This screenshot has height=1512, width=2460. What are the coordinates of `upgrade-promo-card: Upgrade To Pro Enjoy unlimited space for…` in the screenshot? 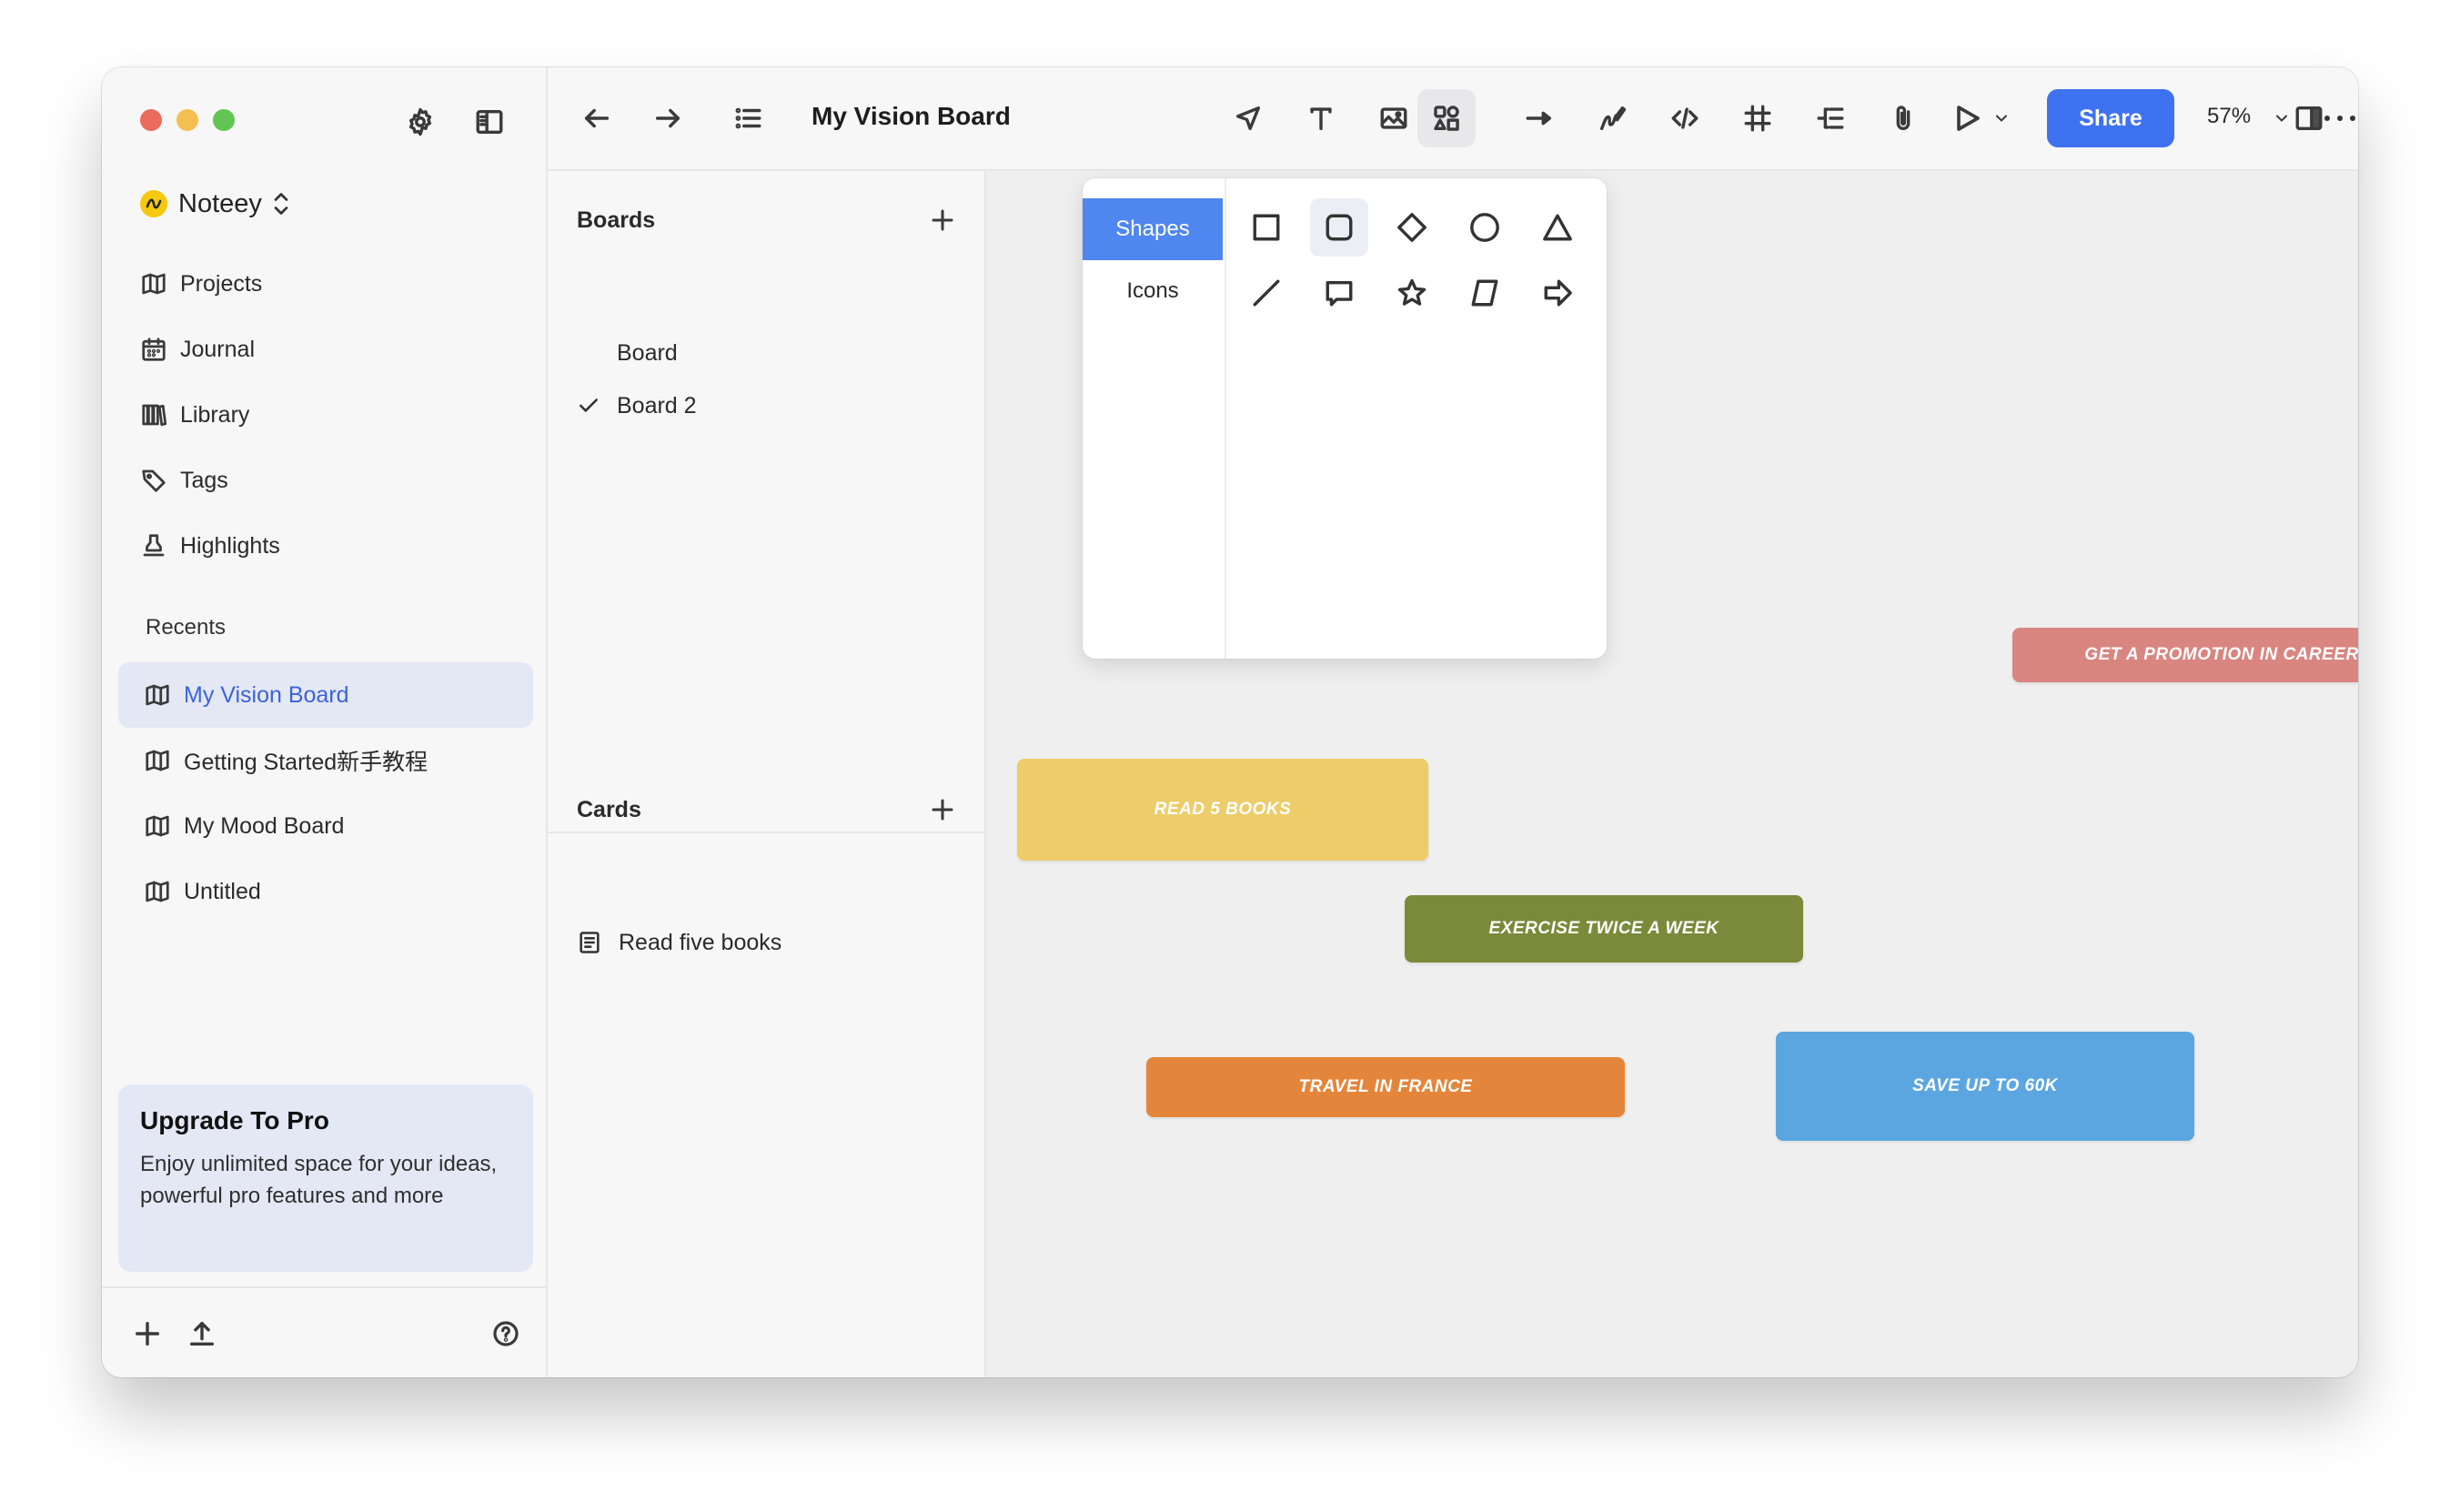 It's located at (325, 1178).